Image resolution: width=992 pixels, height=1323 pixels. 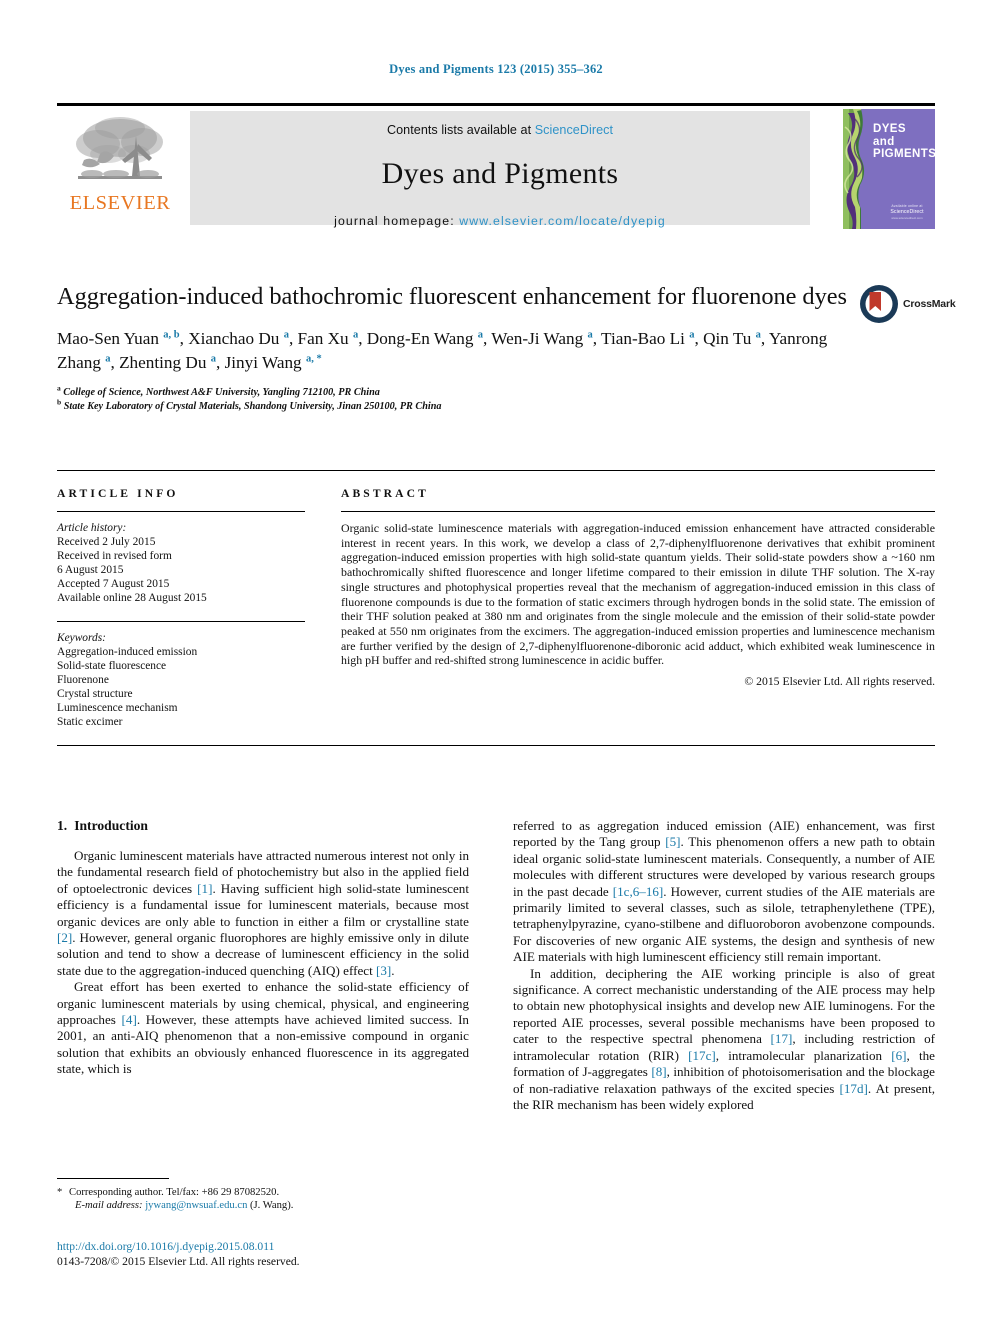 What do you see at coordinates (263, 826) in the screenshot?
I see `section-heading-introduction: 1. Introduction` at bounding box center [263, 826].